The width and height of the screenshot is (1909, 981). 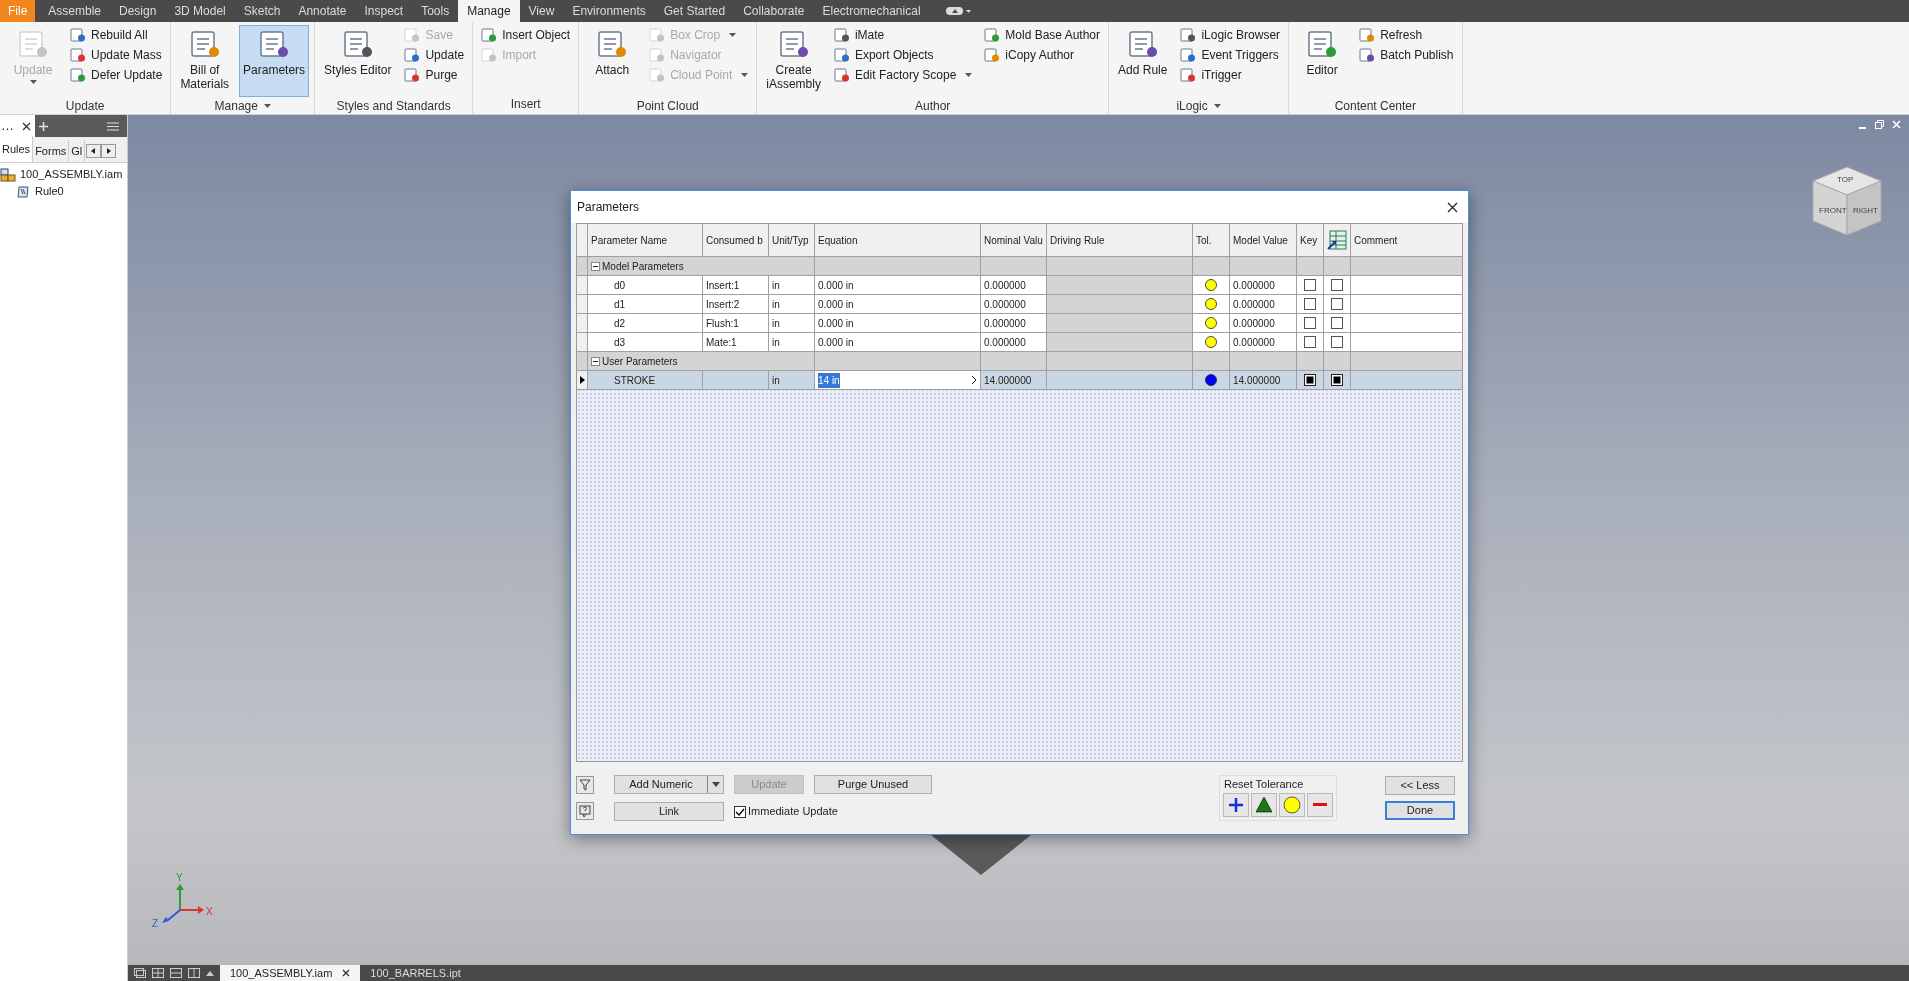 I want to click on table-cell: d3, so click(x=645, y=342).